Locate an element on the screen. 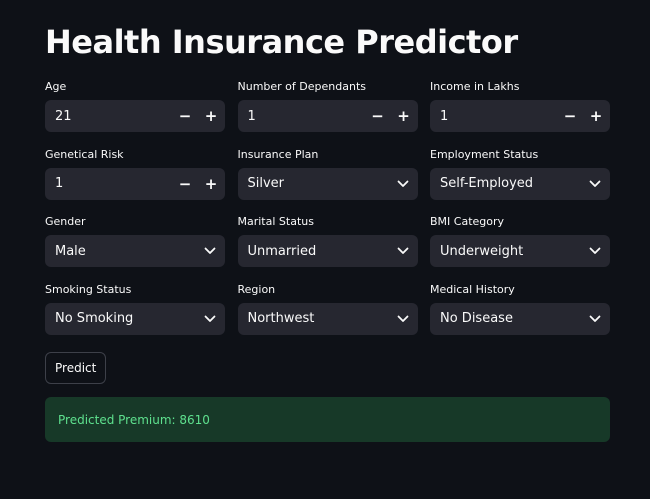 The height and width of the screenshot is (499, 650). dependants-decrement-button: − is located at coordinates (378, 116).